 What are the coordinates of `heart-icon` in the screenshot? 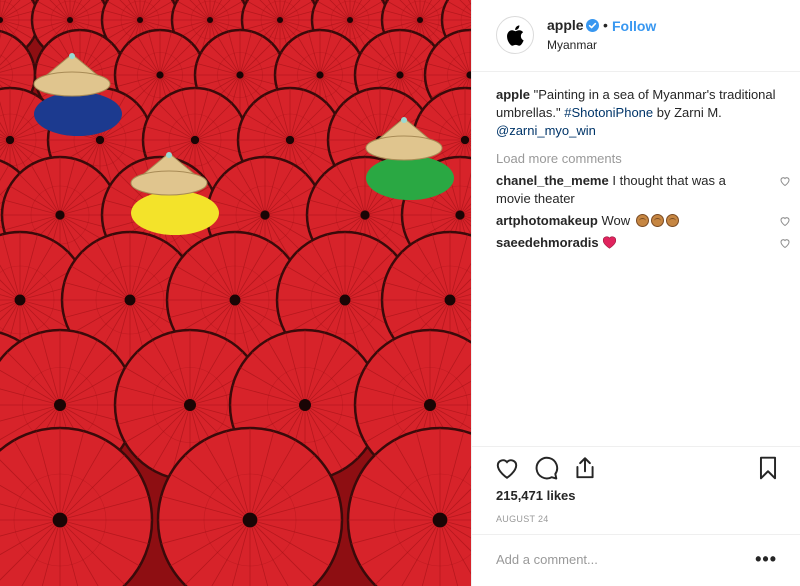 It's located at (507, 468).